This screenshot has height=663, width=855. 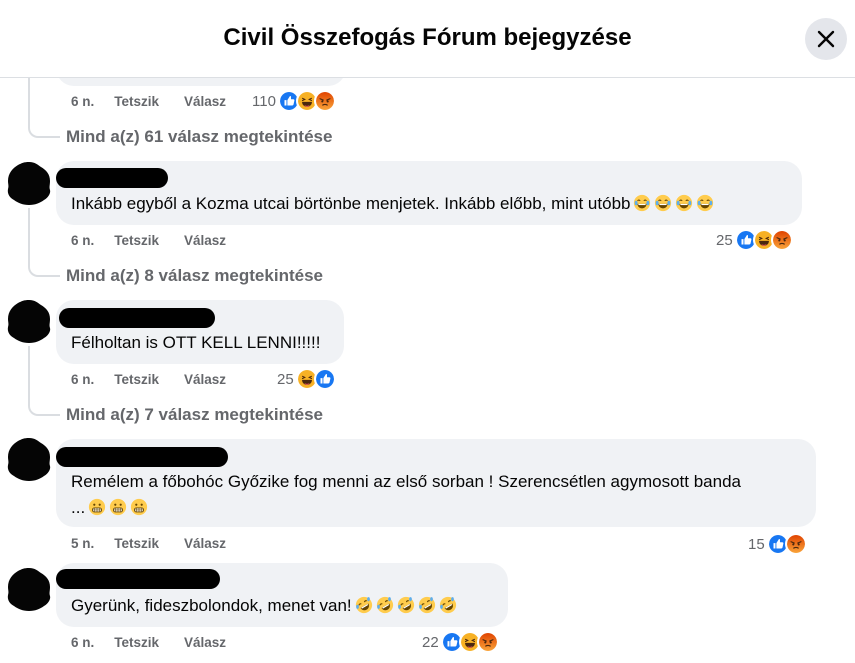 I want to click on dialog-title: Civil Összefogás Fórum bejegyzése, so click(x=427, y=37).